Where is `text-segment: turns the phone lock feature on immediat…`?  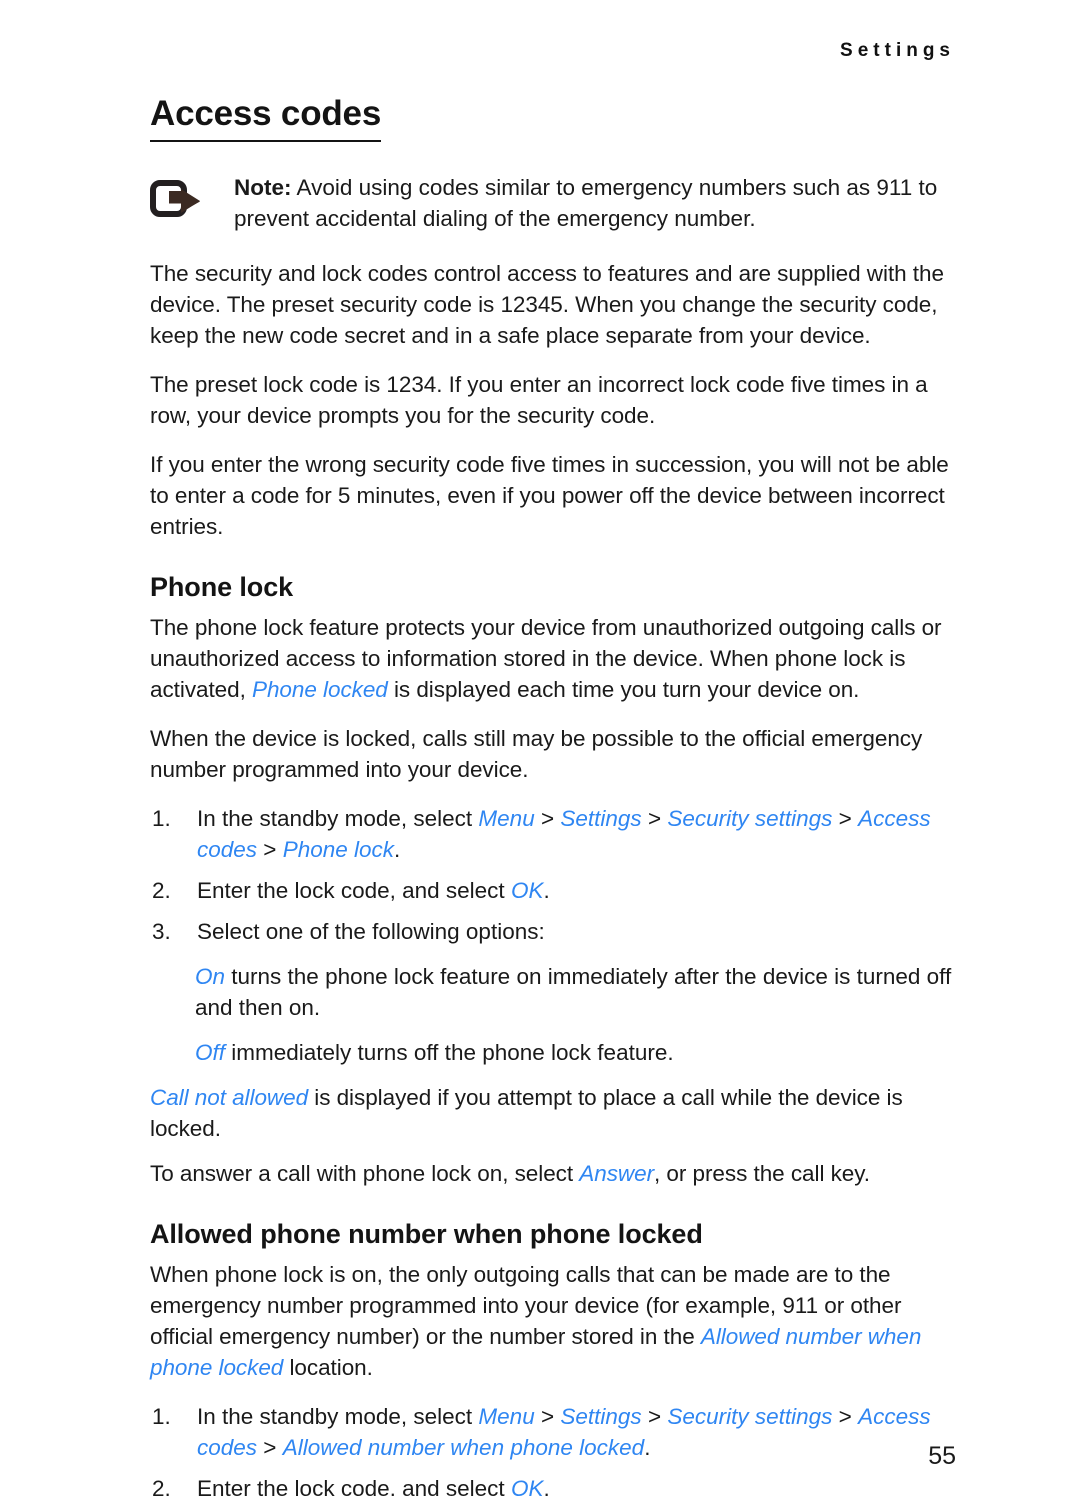
text-segment: turns the phone lock feature on immediat… is located at coordinates (573, 991).